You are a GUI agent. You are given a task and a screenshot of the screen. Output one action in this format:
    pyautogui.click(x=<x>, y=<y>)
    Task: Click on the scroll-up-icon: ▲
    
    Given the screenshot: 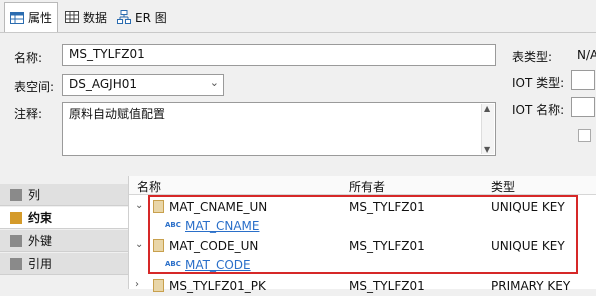 What is the action you would take?
    pyautogui.click(x=487, y=108)
    